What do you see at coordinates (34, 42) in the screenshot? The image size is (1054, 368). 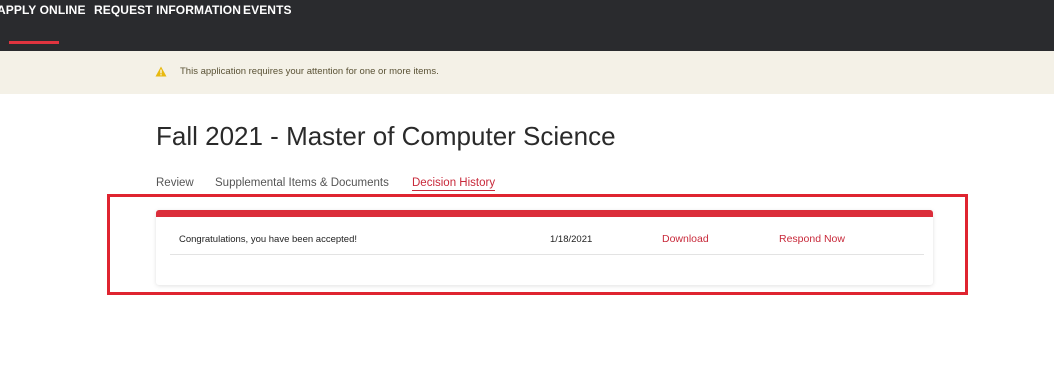 I see `nav-active-indicator` at bounding box center [34, 42].